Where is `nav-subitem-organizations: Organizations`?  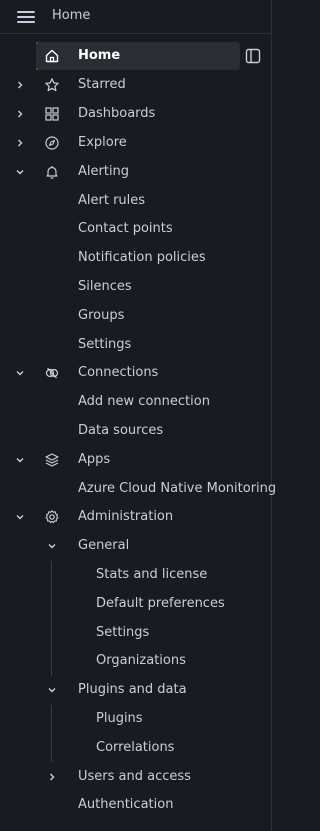
nav-subitem-organizations: Organizations is located at coordinates (136, 661).